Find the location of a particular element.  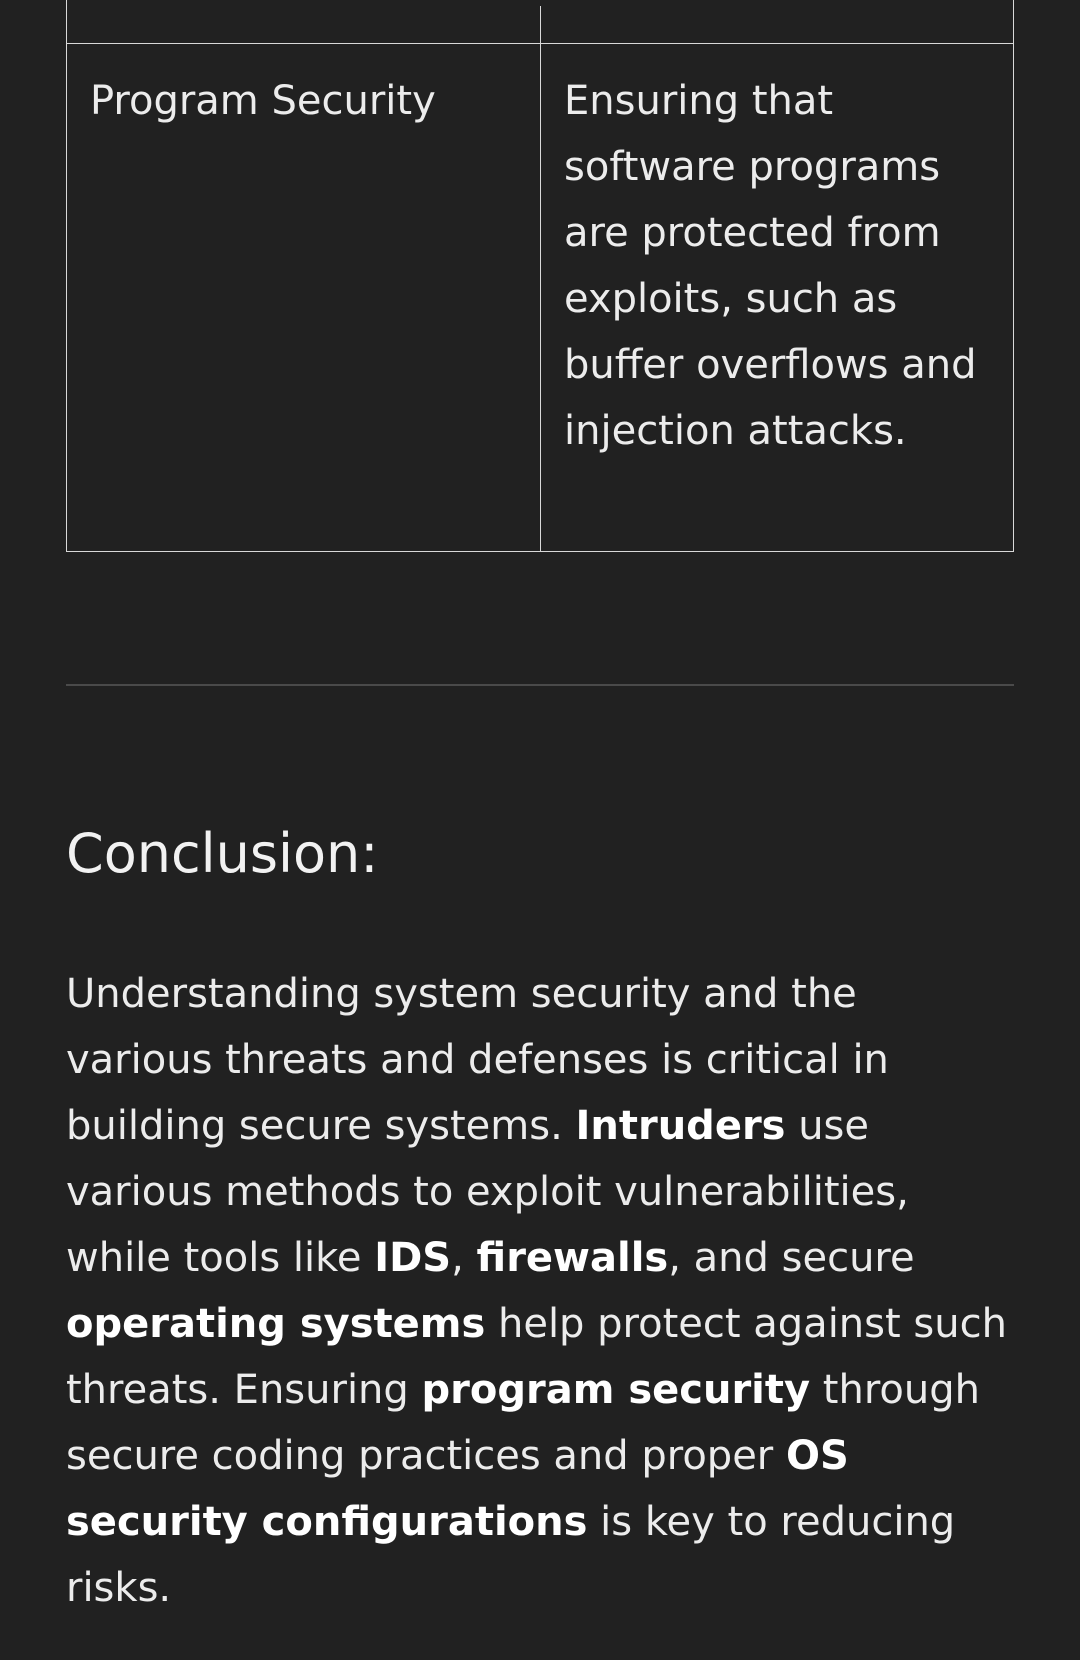

bold-term-operating-systems: operating systems is located at coordinates (276, 1324).